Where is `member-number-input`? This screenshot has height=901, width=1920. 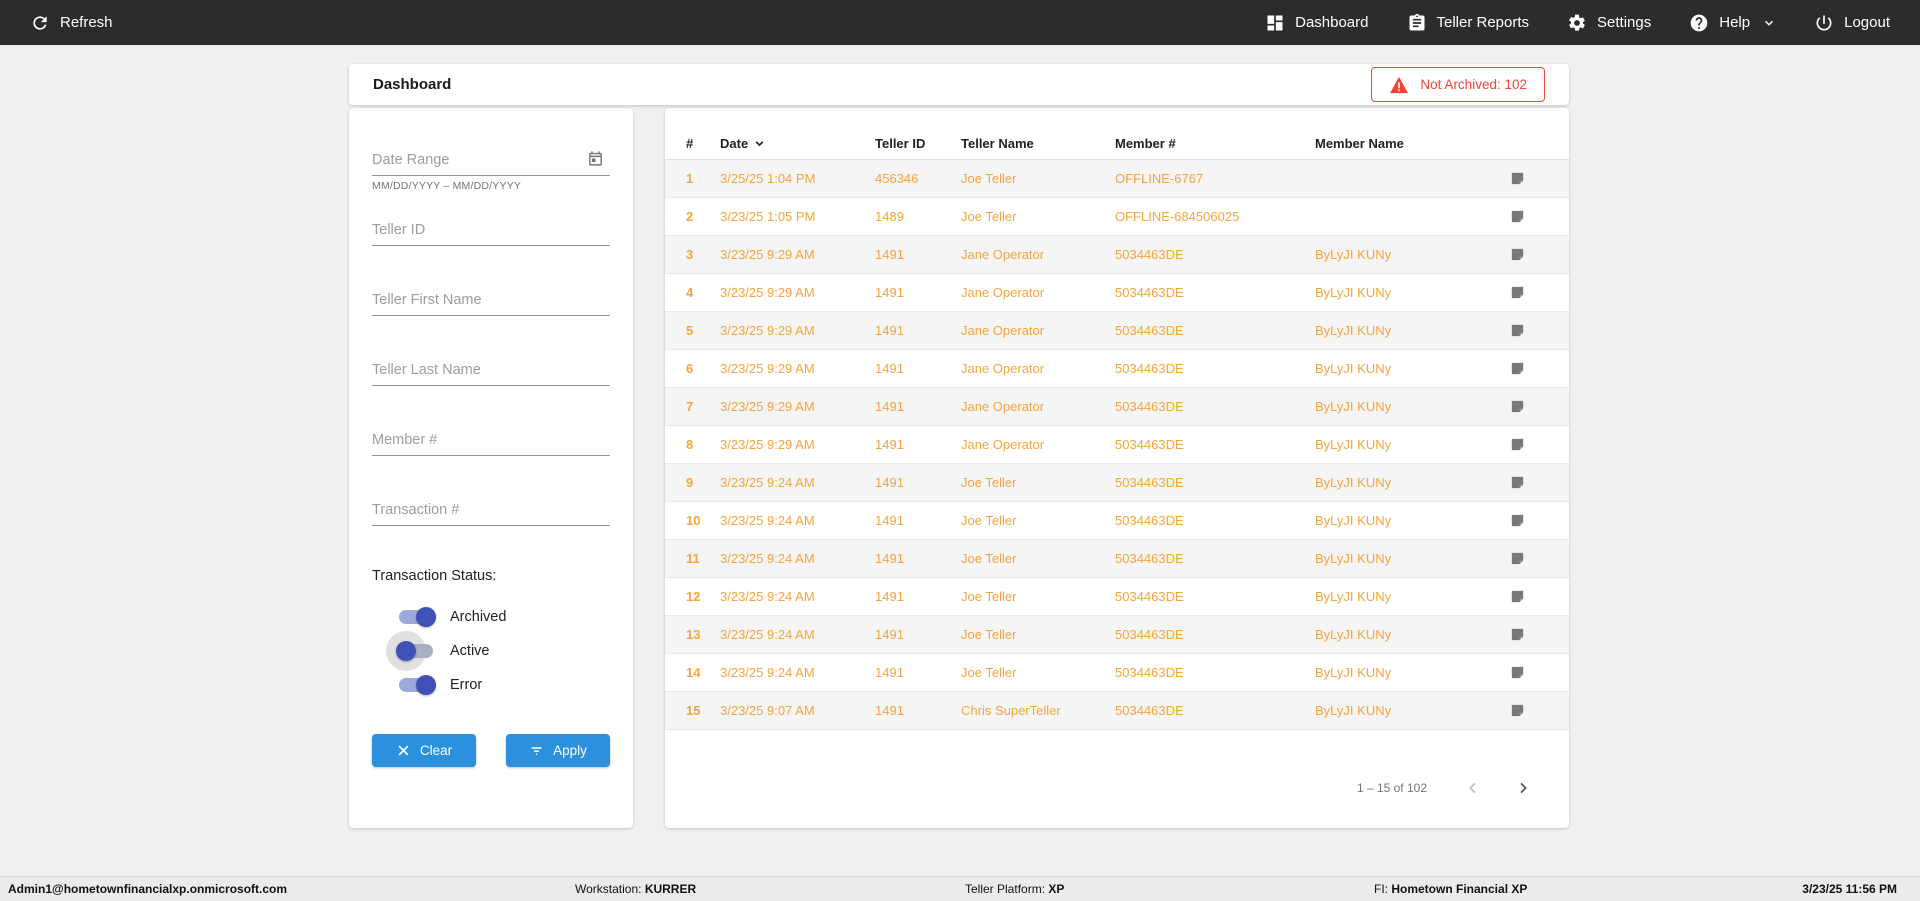
member-number-input is located at coordinates (491, 442).